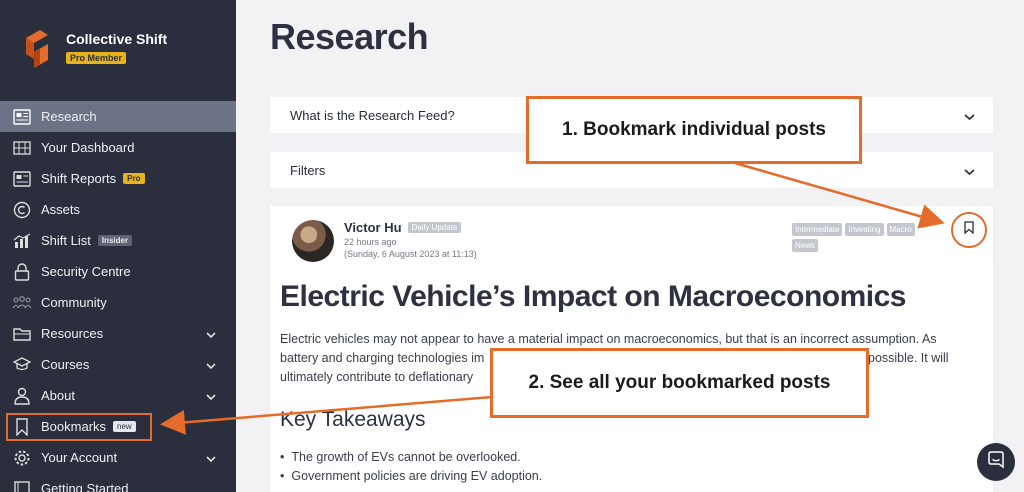  Describe the element at coordinates (22, 458) in the screenshot. I see `gear-icon` at that location.